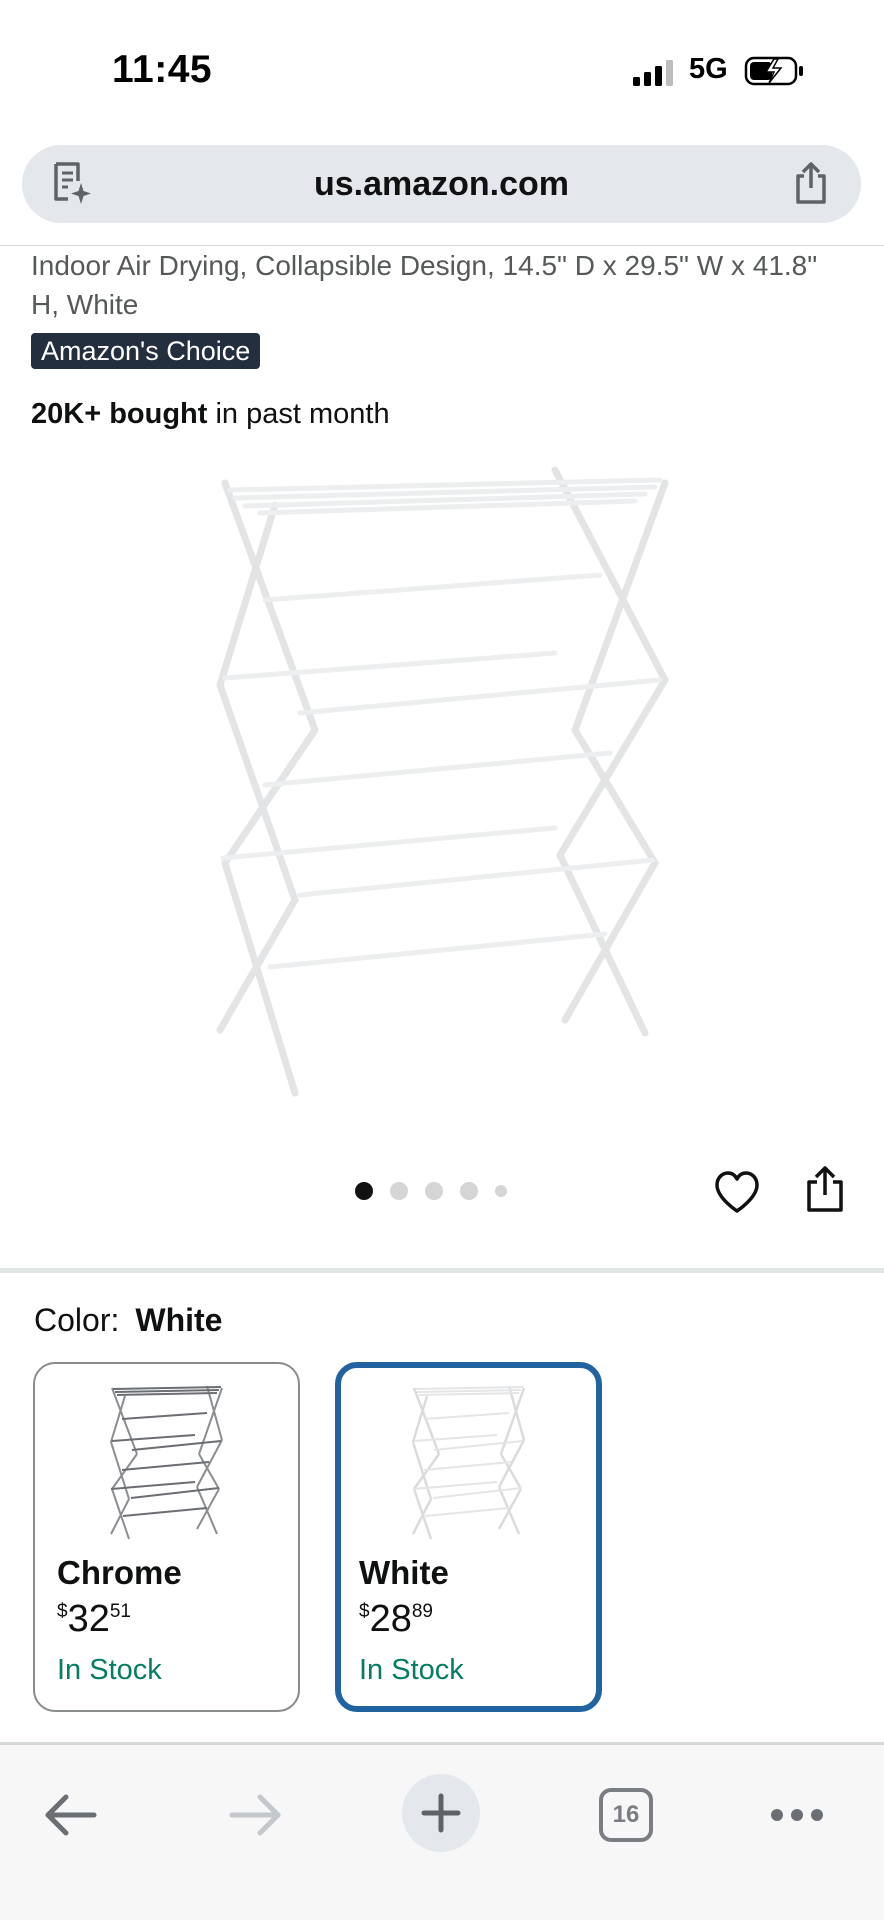 This screenshot has height=1920, width=884. Describe the element at coordinates (119, 414) in the screenshot. I see `bought-count-value: 20K+ bought` at that location.